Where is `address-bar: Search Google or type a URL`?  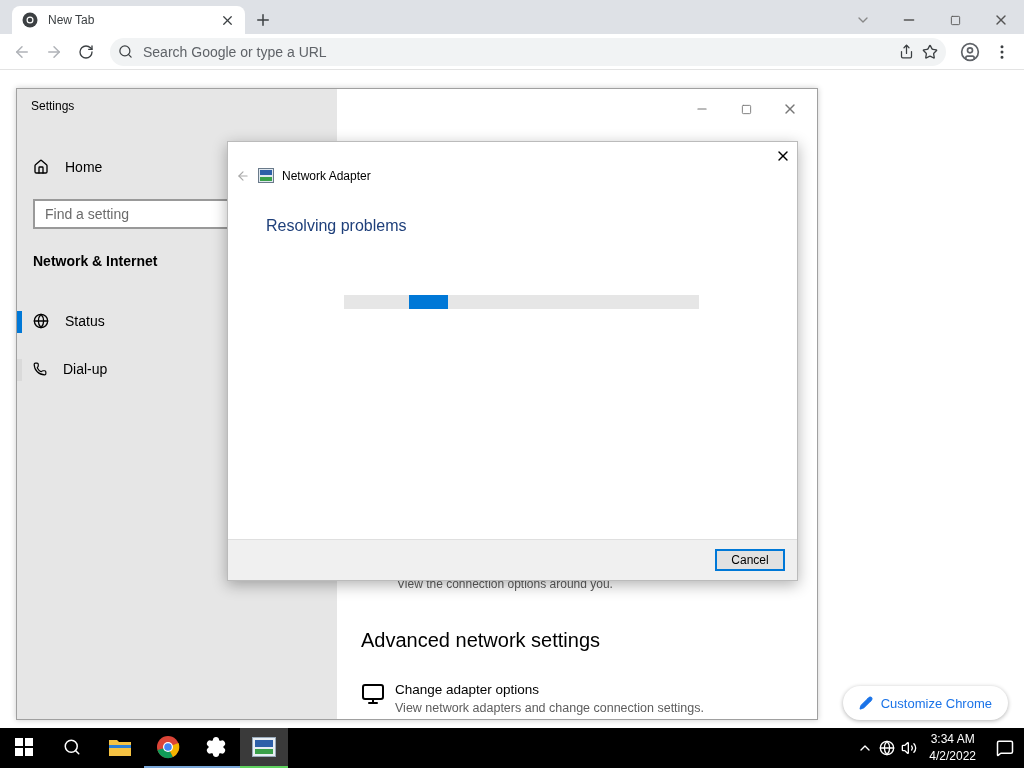
address-bar: Search Google or type a URL is located at coordinates (528, 51).